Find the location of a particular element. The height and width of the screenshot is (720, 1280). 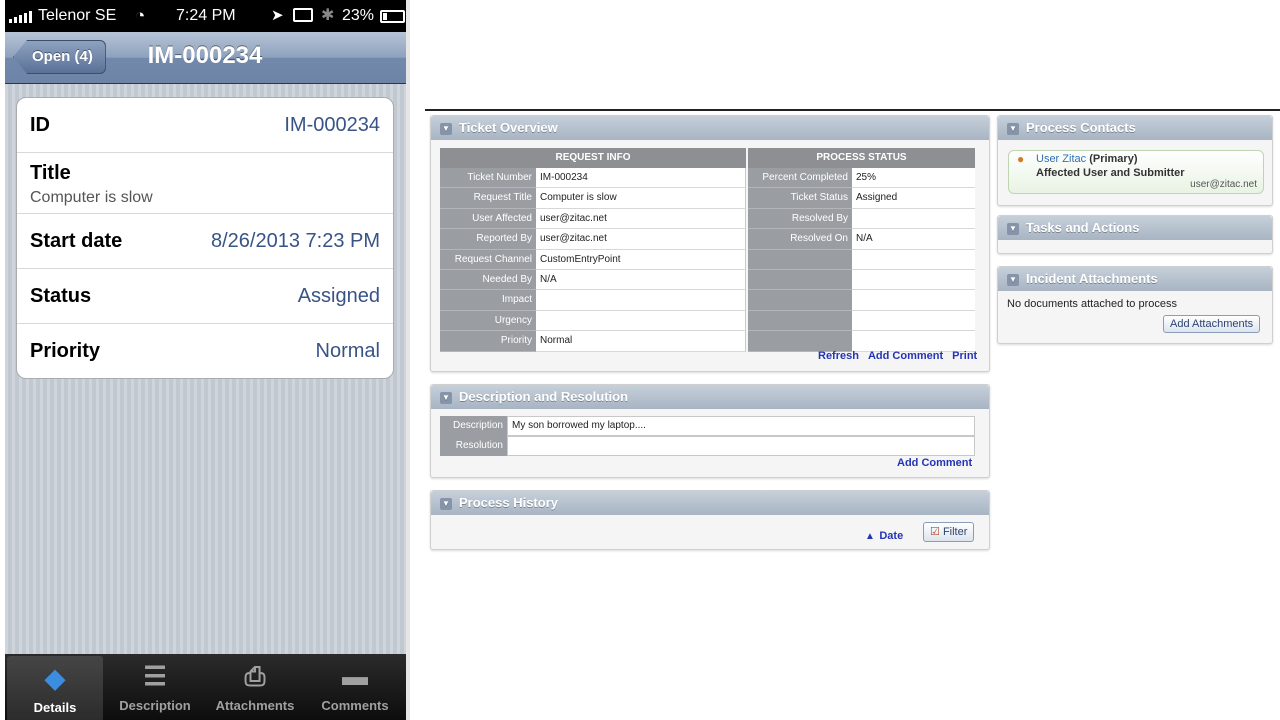

field-value: IM-000234 is located at coordinates (641, 178).